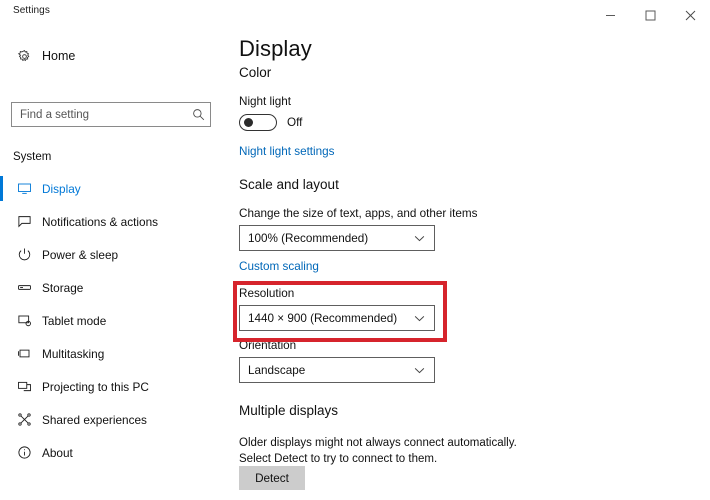 The height and width of the screenshot is (500, 710). I want to click on scale-dropdown: 100% (Recommended), so click(337, 238).